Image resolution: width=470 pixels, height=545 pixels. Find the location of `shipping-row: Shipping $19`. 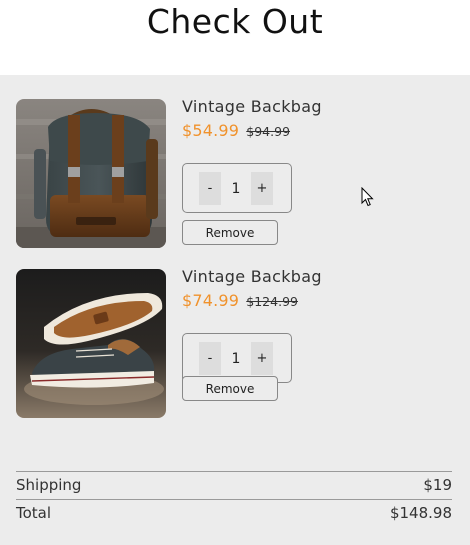

shipping-row: Shipping $19 is located at coordinates (234, 484).